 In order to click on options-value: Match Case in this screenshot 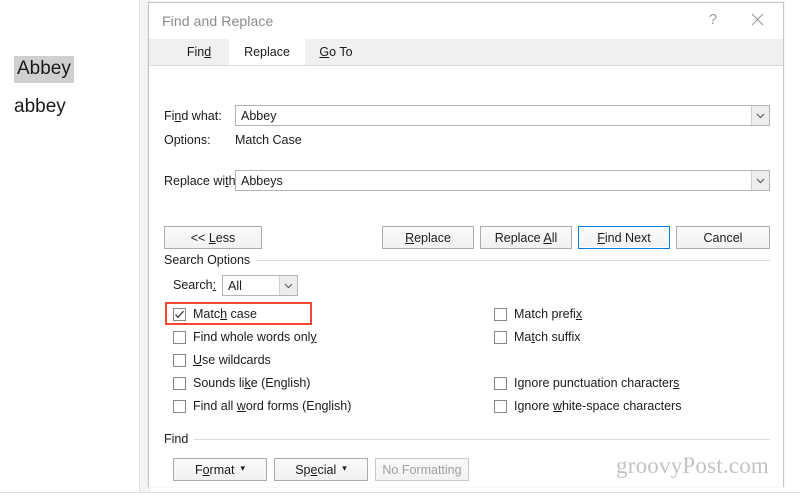, I will do `click(268, 140)`.